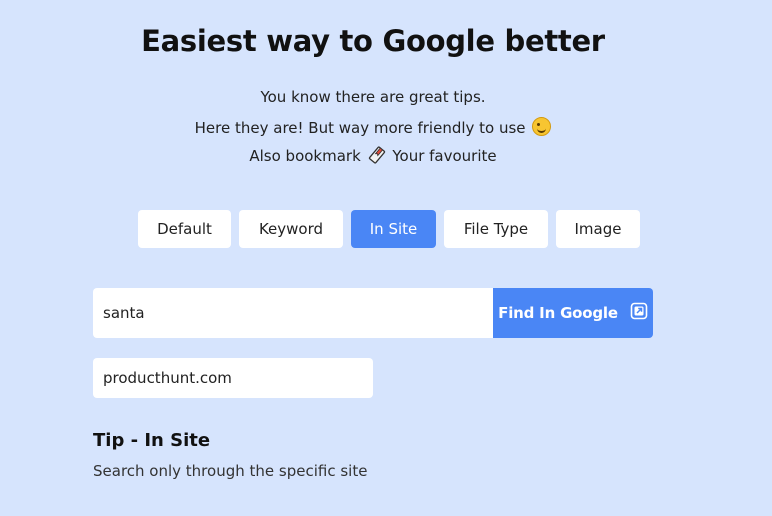  Describe the element at coordinates (233, 378) in the screenshot. I see `site-domain-input` at that location.